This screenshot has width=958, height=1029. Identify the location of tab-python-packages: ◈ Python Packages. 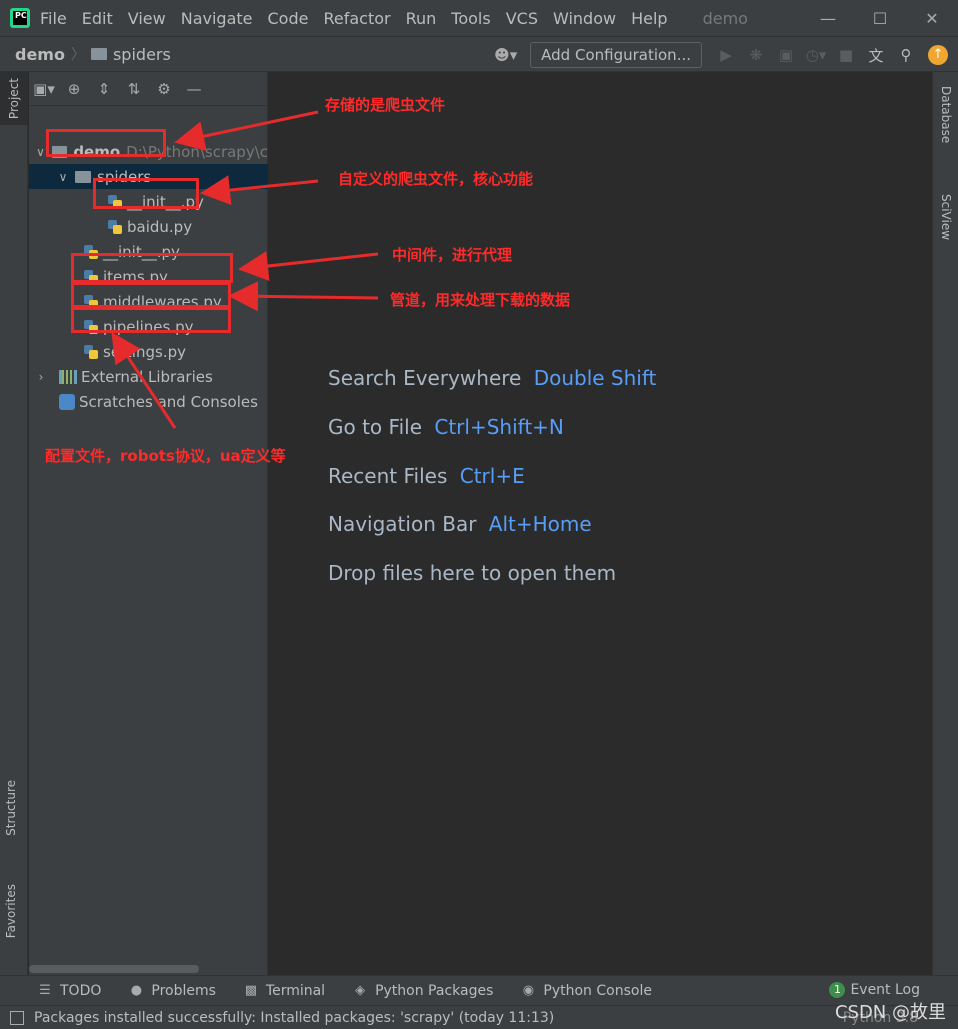
(422, 991).